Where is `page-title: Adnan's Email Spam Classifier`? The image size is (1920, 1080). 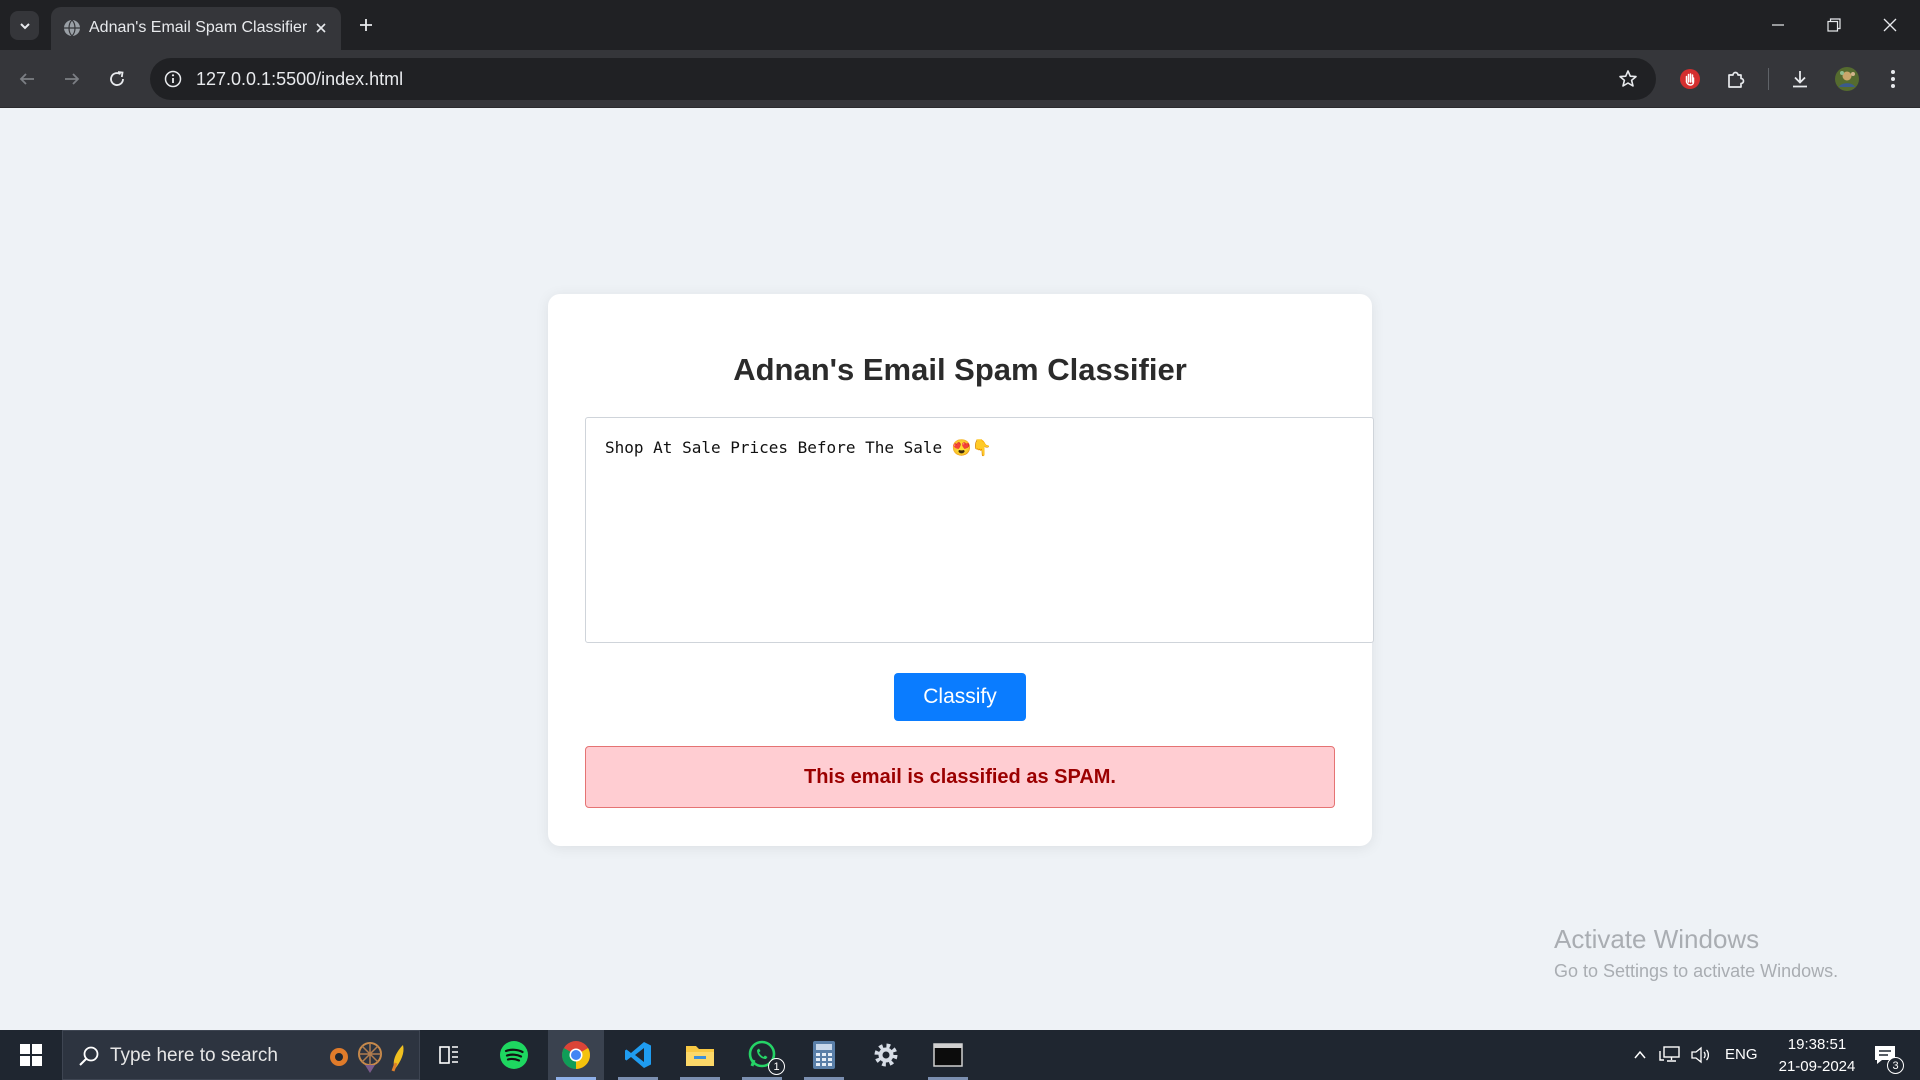
page-title: Adnan's Email Spam Classifier is located at coordinates (960, 369).